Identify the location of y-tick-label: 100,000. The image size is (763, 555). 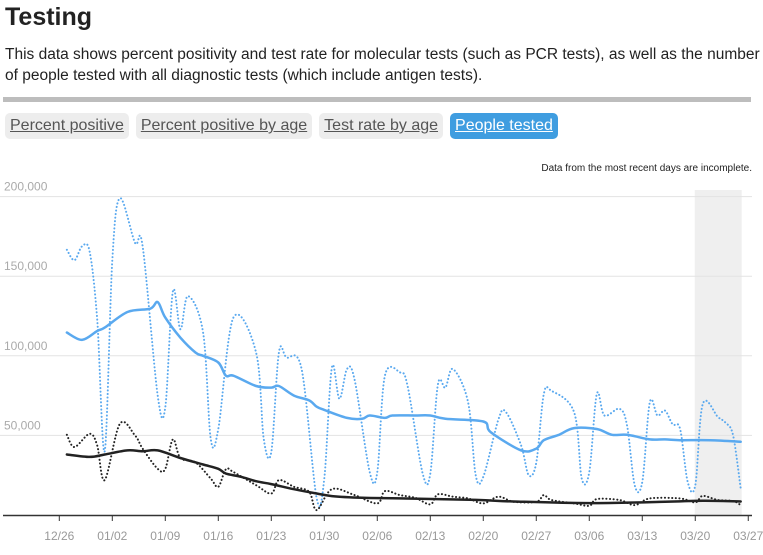
(26, 346).